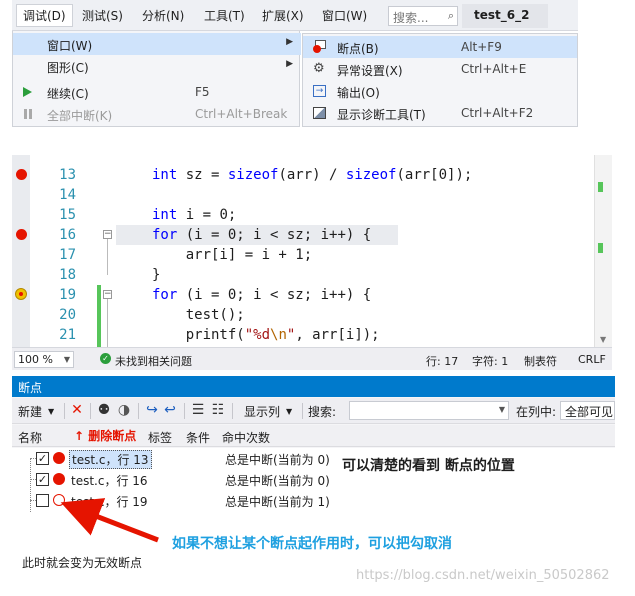 The height and width of the screenshot is (596, 635). Describe the element at coordinates (67, 275) in the screenshot. I see `line-number: 18` at that location.